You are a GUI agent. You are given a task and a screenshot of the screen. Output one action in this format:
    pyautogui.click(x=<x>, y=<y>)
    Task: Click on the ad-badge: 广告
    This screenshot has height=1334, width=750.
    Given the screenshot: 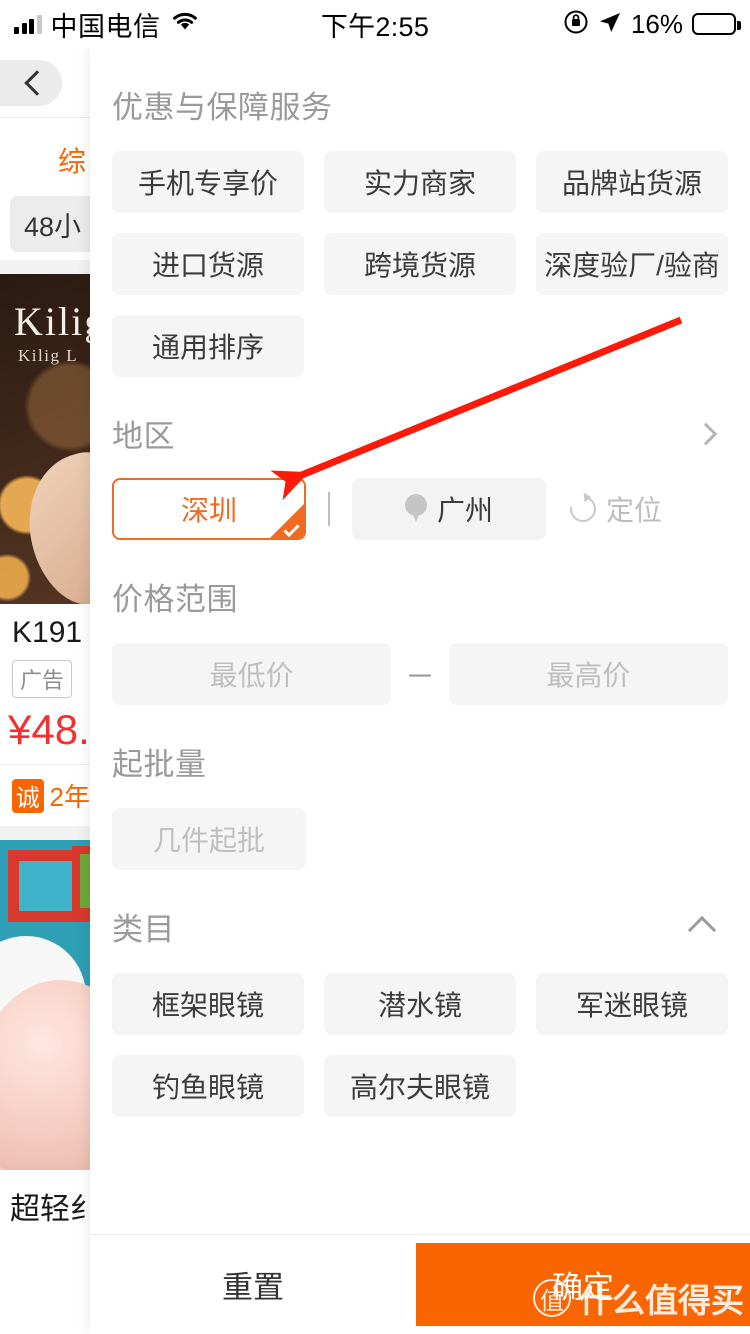 What is the action you would take?
    pyautogui.click(x=42, y=679)
    